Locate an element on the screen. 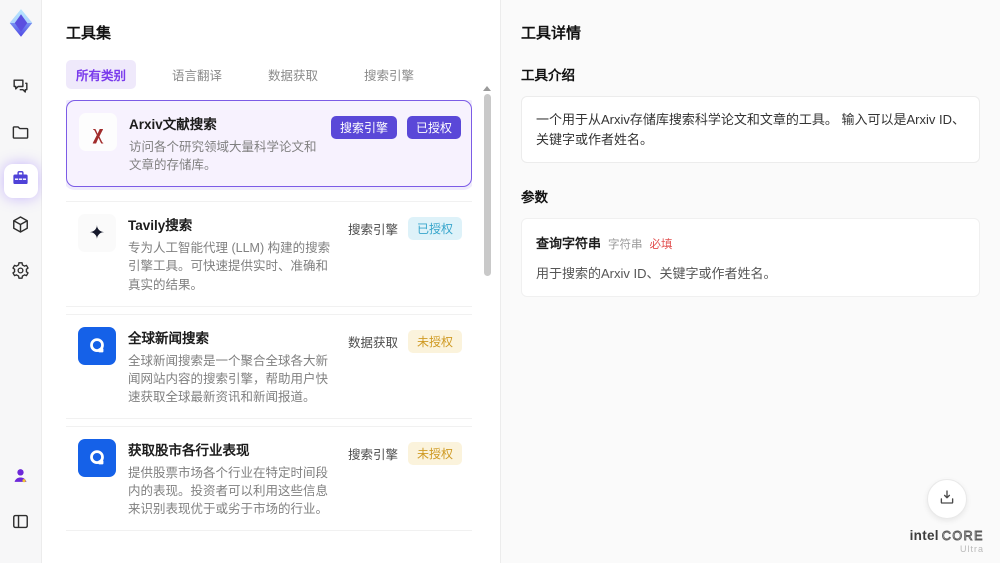 This screenshot has height=563, width=1000. tool-card-title: 获取股市各行业表现 is located at coordinates (189, 450).